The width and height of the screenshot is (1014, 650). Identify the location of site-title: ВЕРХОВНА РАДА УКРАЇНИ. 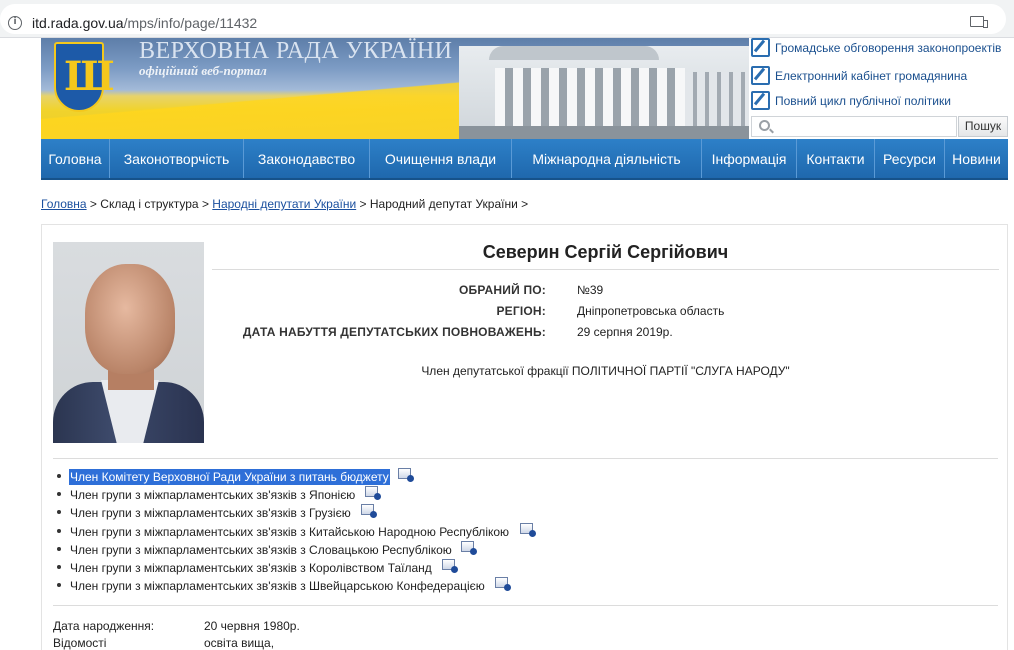
(296, 51).